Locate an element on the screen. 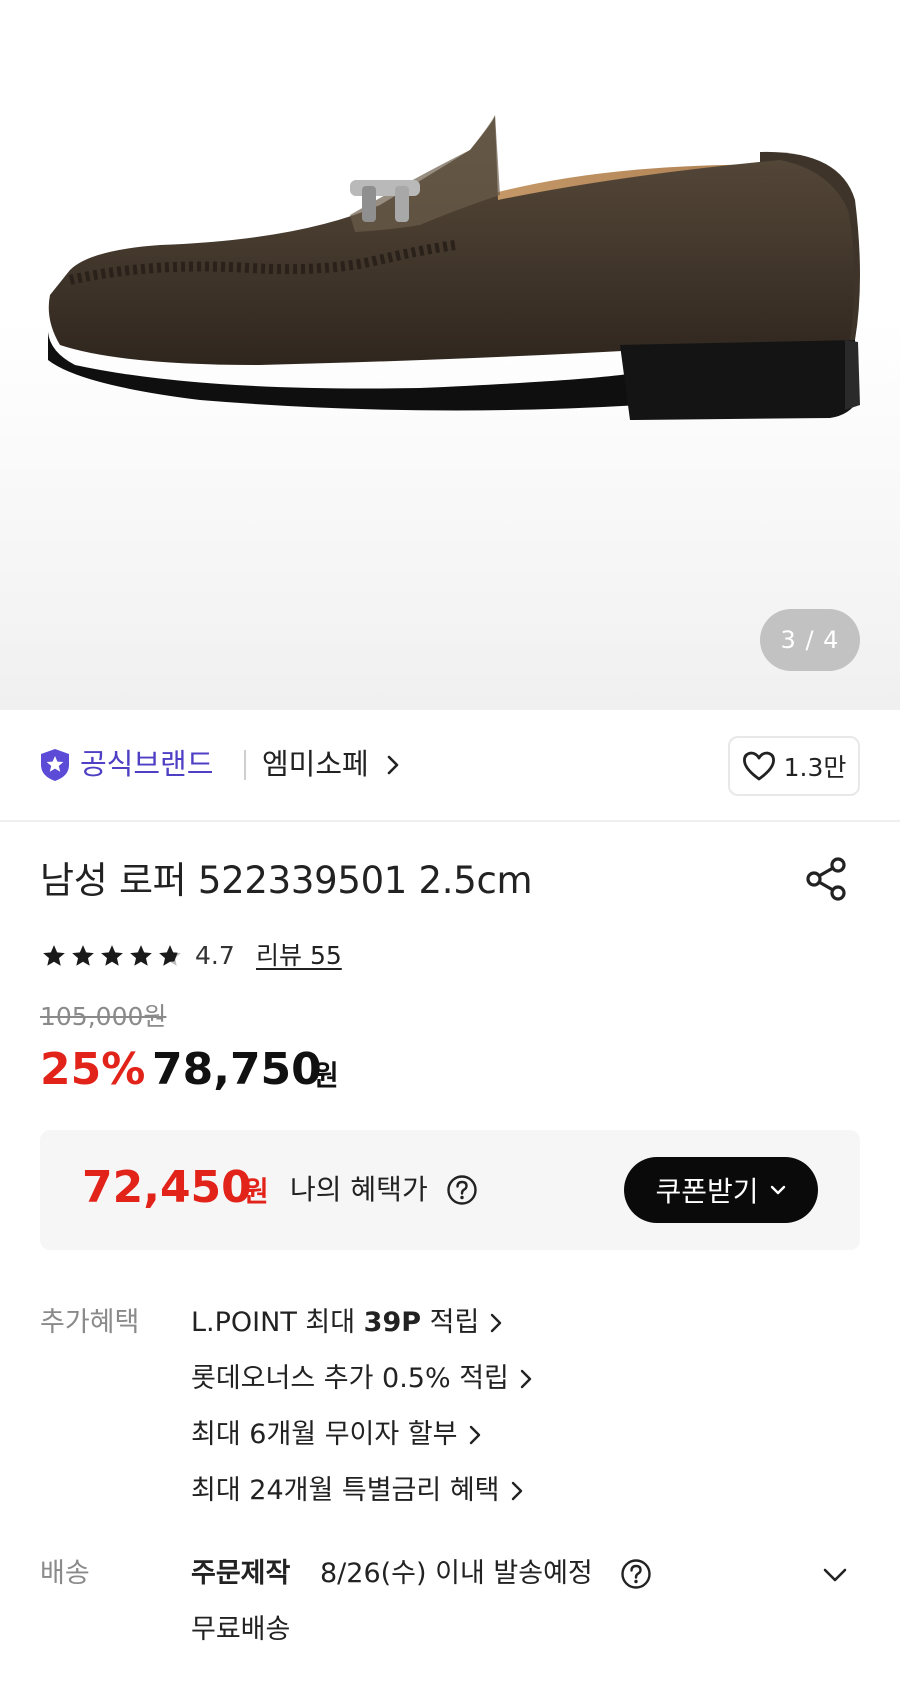  brand-link: 엠미소페 is located at coordinates (331, 764).